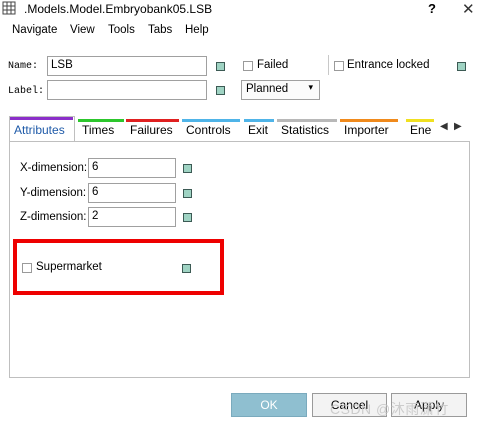 The image size is (489, 428). I want to click on highlight-box, so click(118, 267).